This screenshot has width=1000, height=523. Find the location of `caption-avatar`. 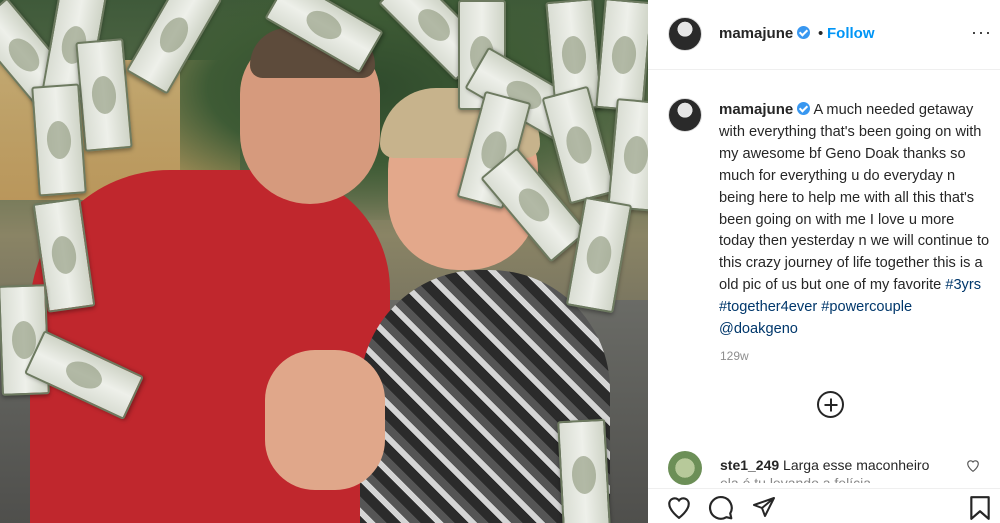

caption-avatar is located at coordinates (685, 115).